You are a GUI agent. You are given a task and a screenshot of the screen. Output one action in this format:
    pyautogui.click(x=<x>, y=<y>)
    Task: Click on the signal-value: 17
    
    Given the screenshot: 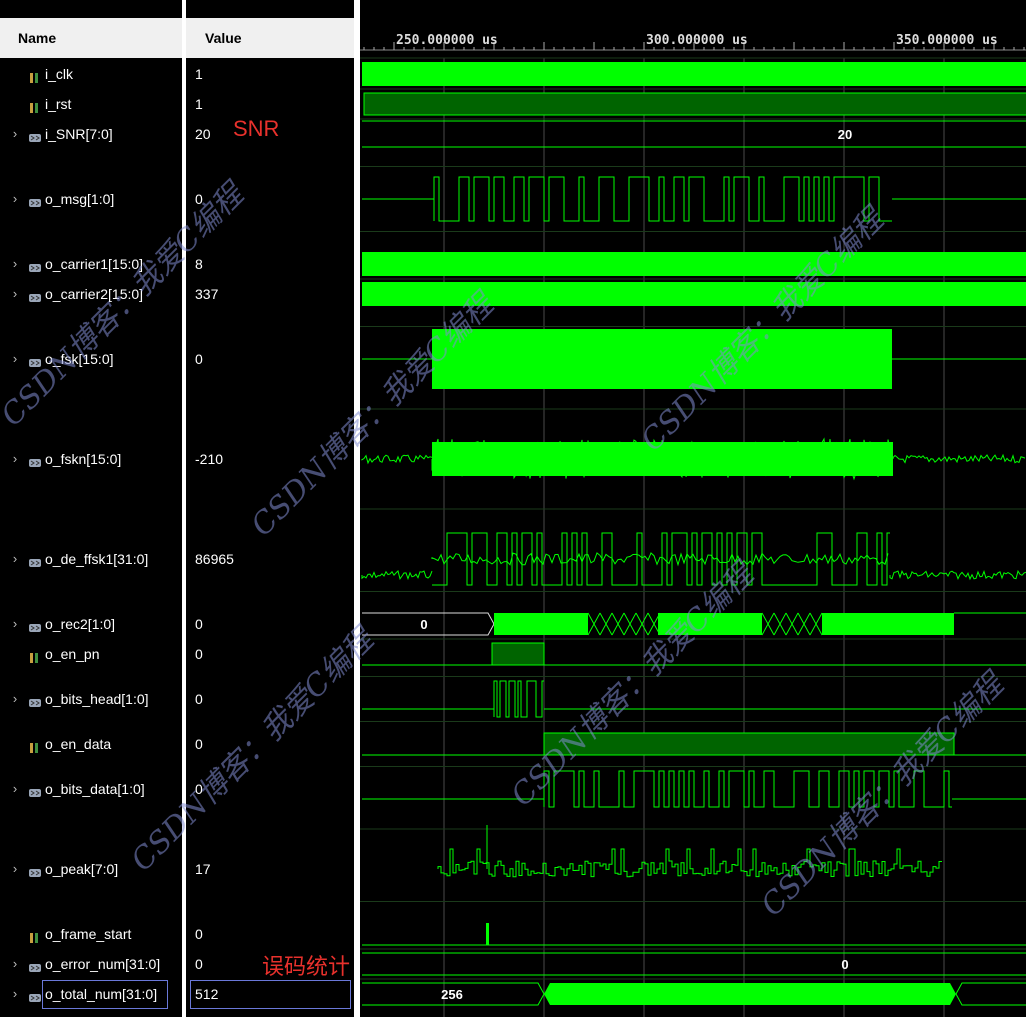 What is the action you would take?
    pyautogui.click(x=203, y=869)
    